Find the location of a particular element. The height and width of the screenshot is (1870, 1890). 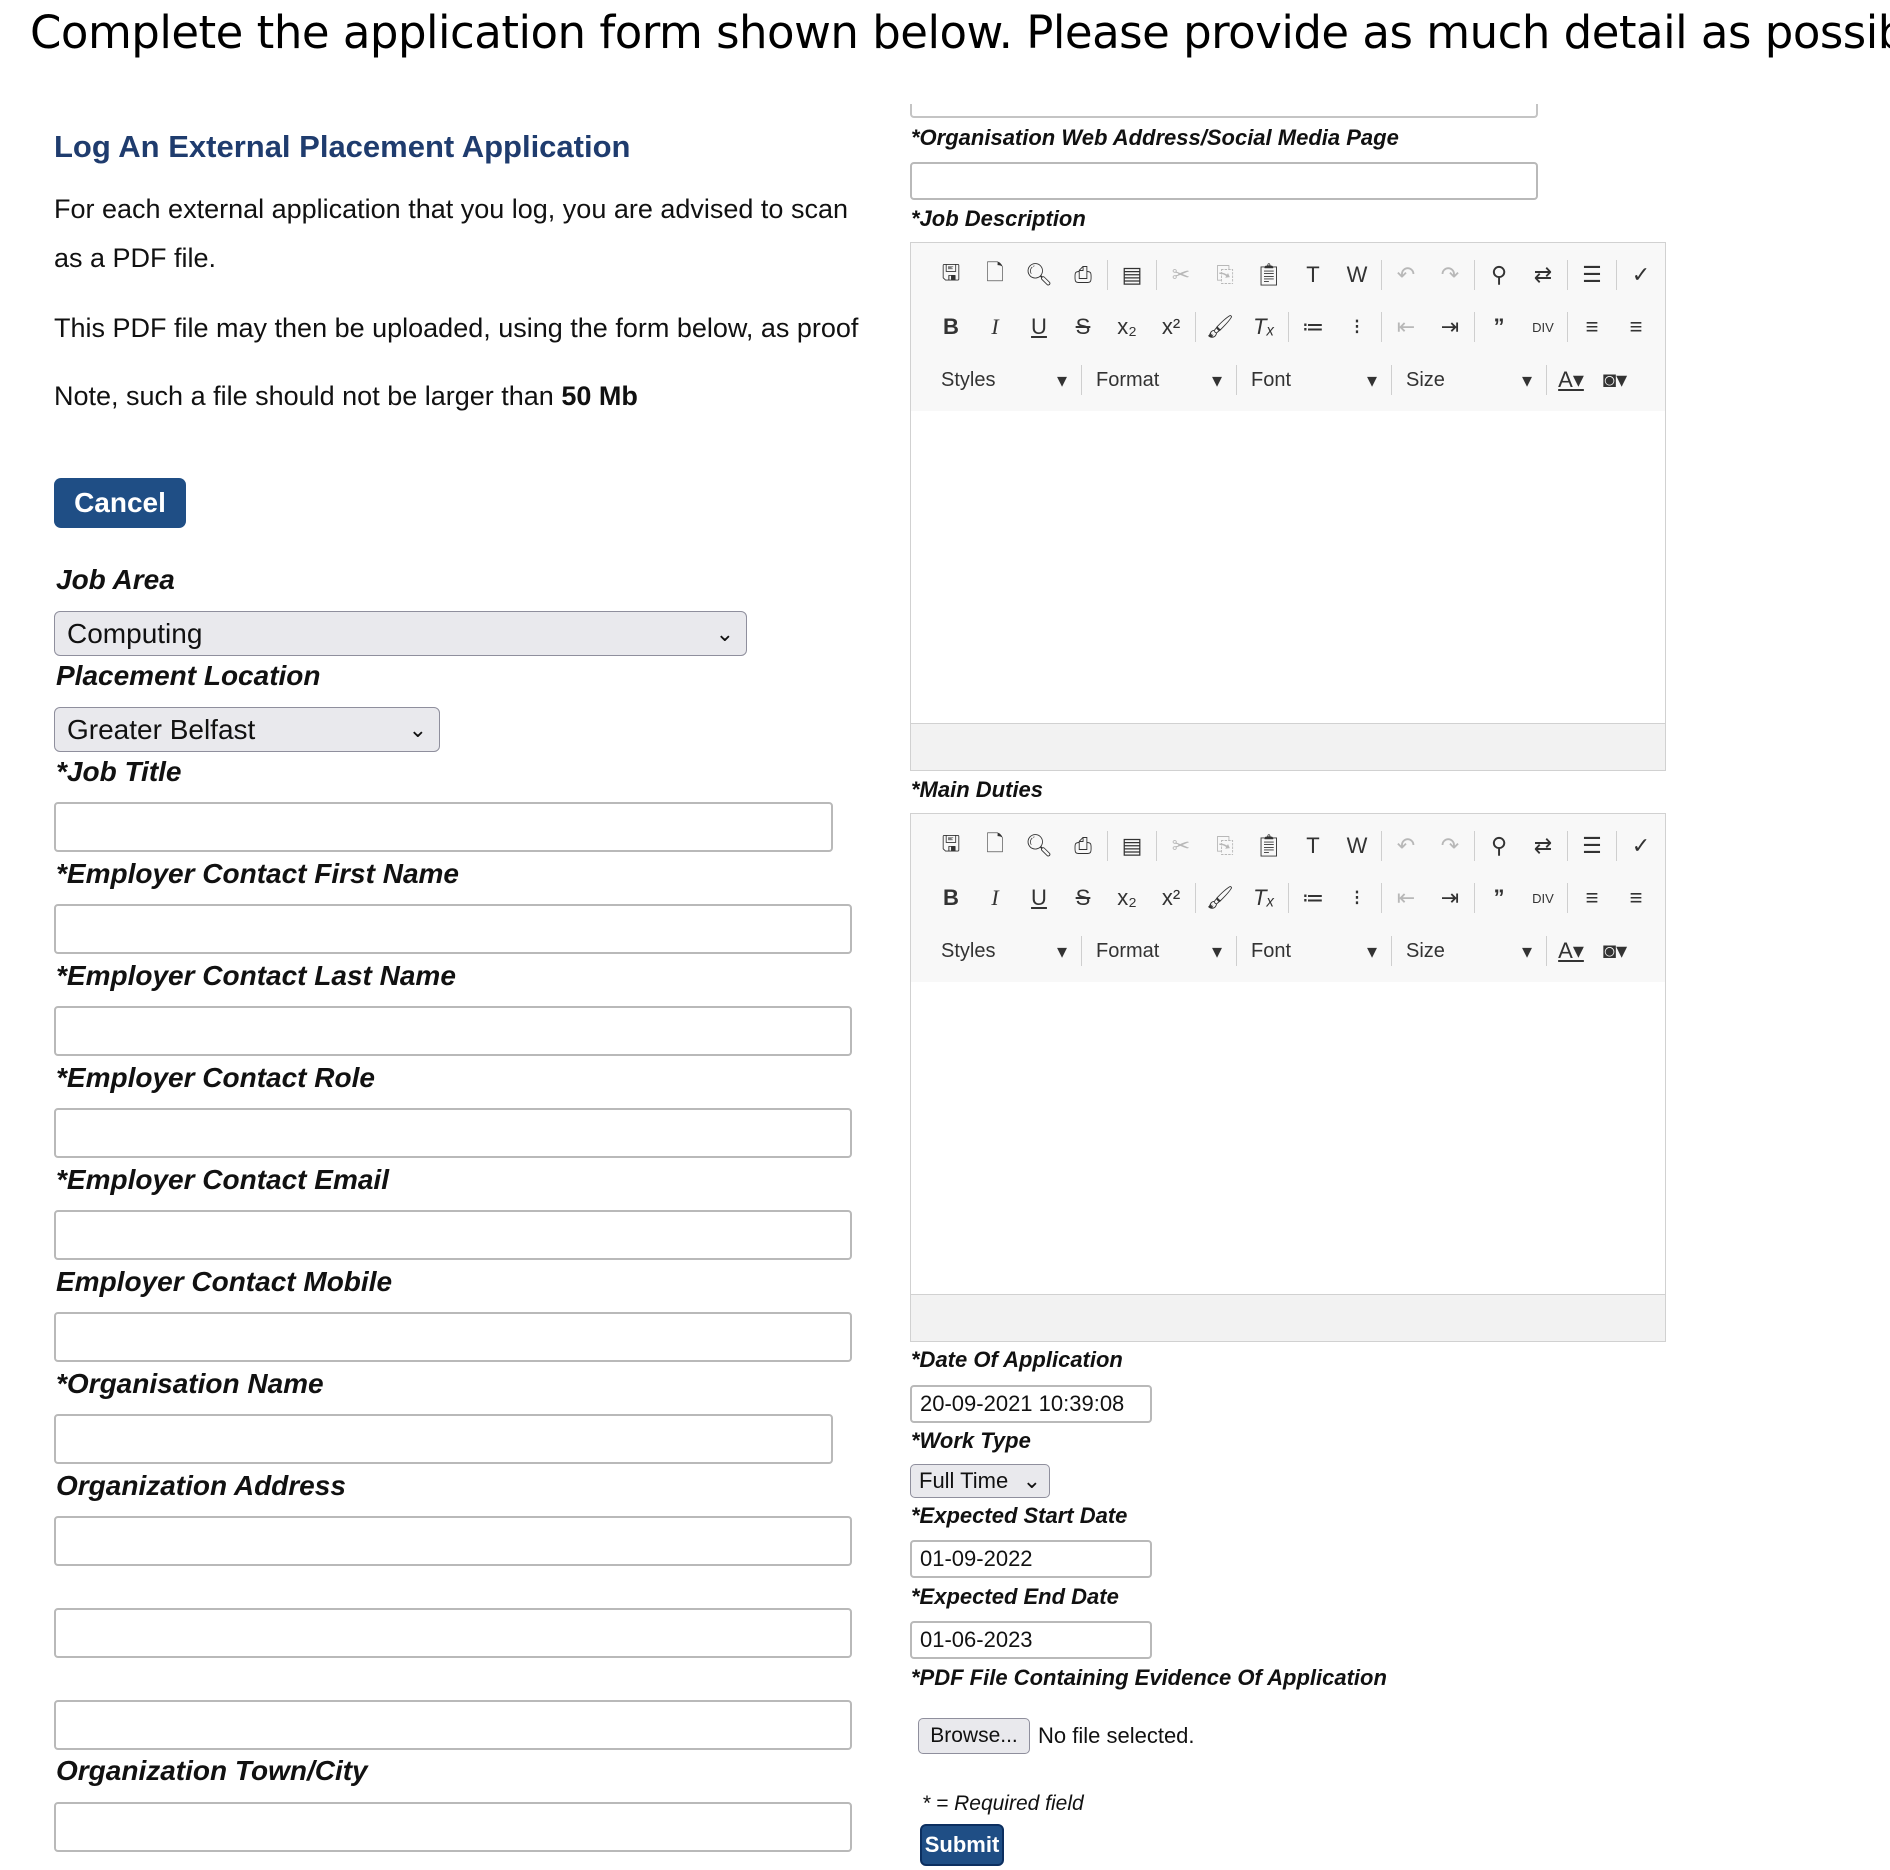

organisation-name-input is located at coordinates (443, 1439).